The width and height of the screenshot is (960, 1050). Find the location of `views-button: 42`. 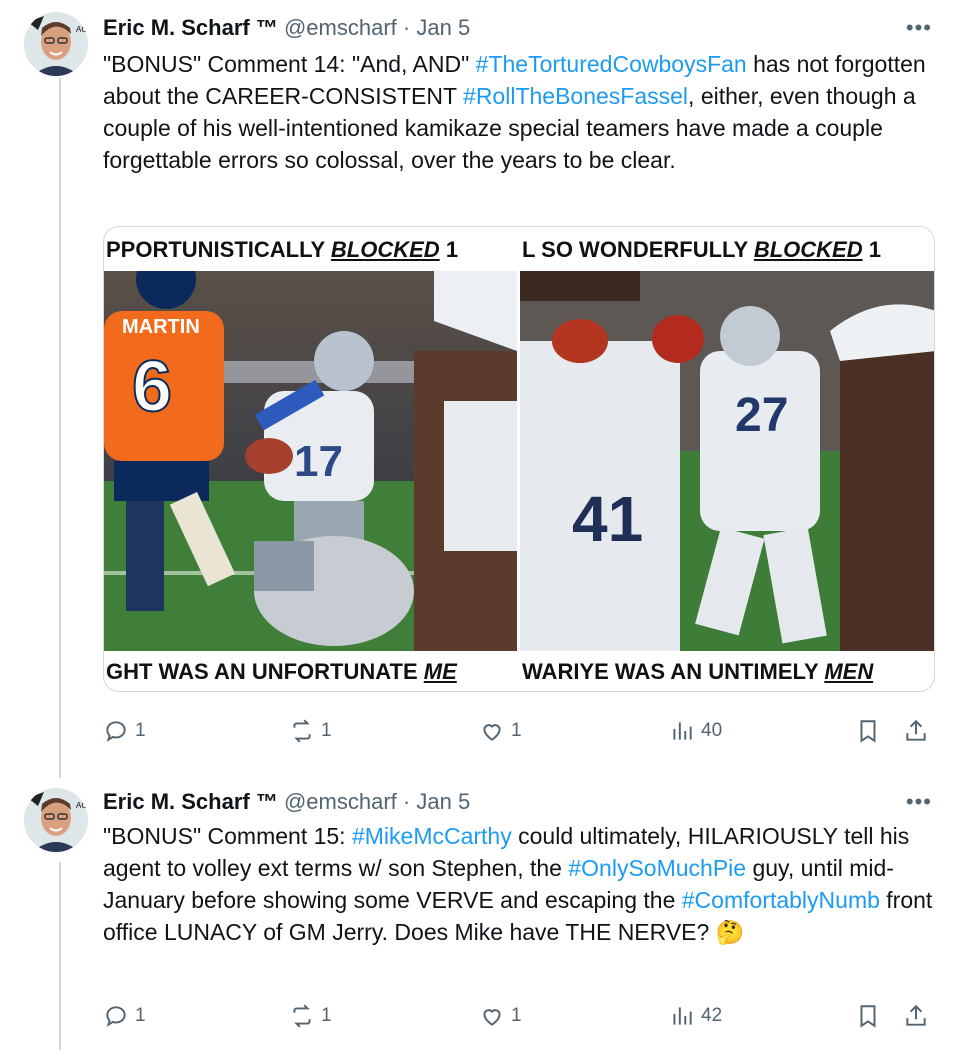

views-button: 42 is located at coordinates (695, 1016).